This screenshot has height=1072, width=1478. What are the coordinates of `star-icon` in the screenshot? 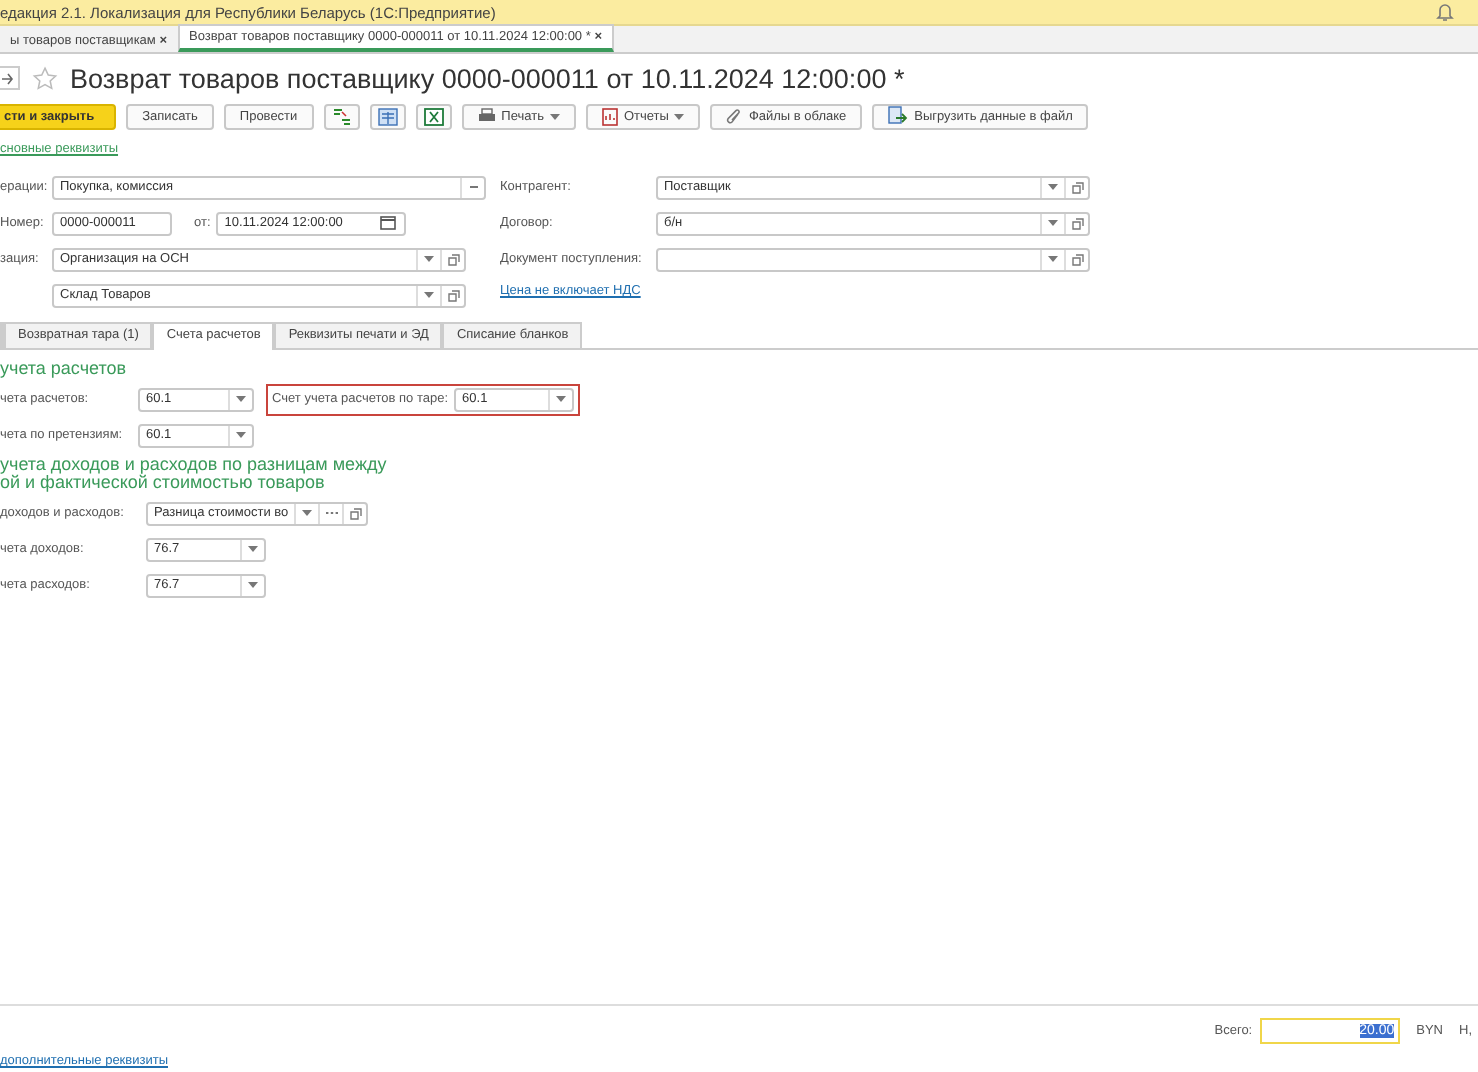 It's located at (45, 78).